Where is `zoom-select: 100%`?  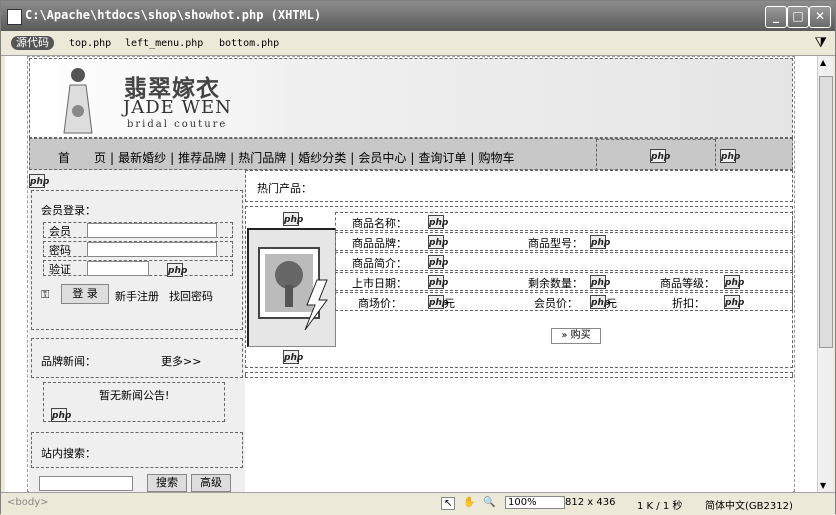 zoom-select: 100% is located at coordinates (535, 502).